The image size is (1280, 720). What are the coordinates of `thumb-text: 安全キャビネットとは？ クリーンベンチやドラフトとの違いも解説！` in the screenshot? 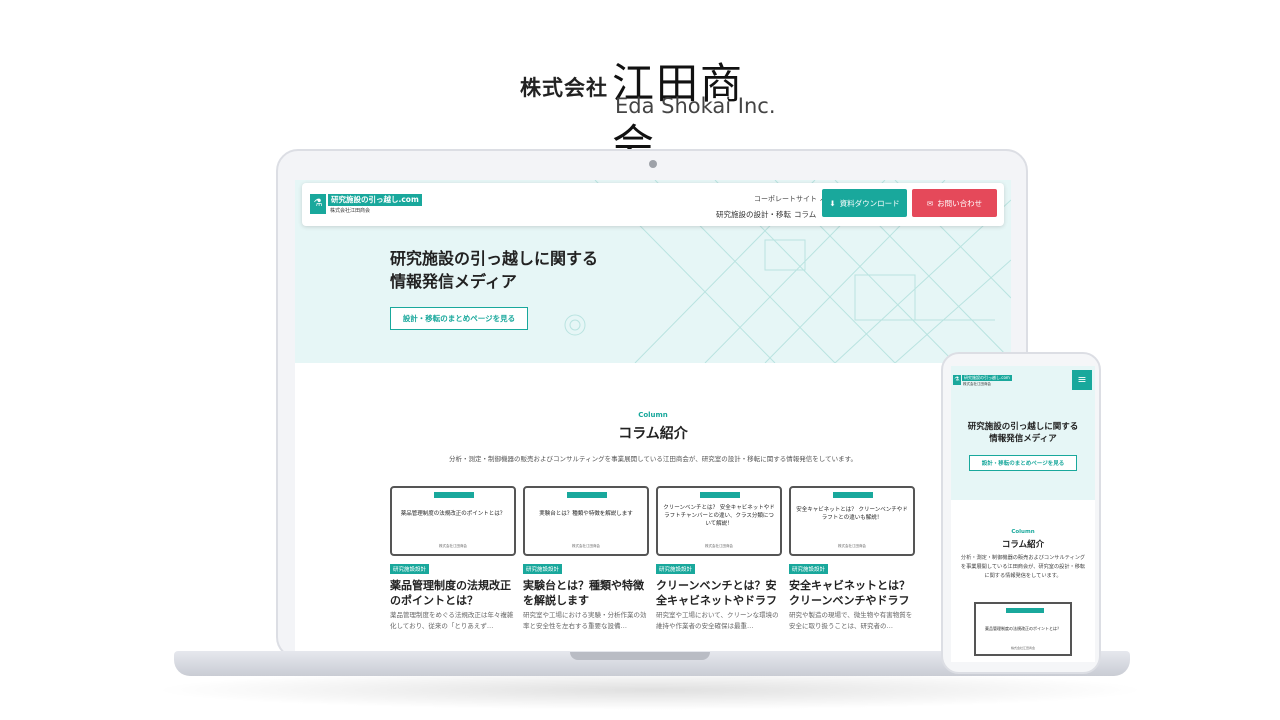 It's located at (852, 514).